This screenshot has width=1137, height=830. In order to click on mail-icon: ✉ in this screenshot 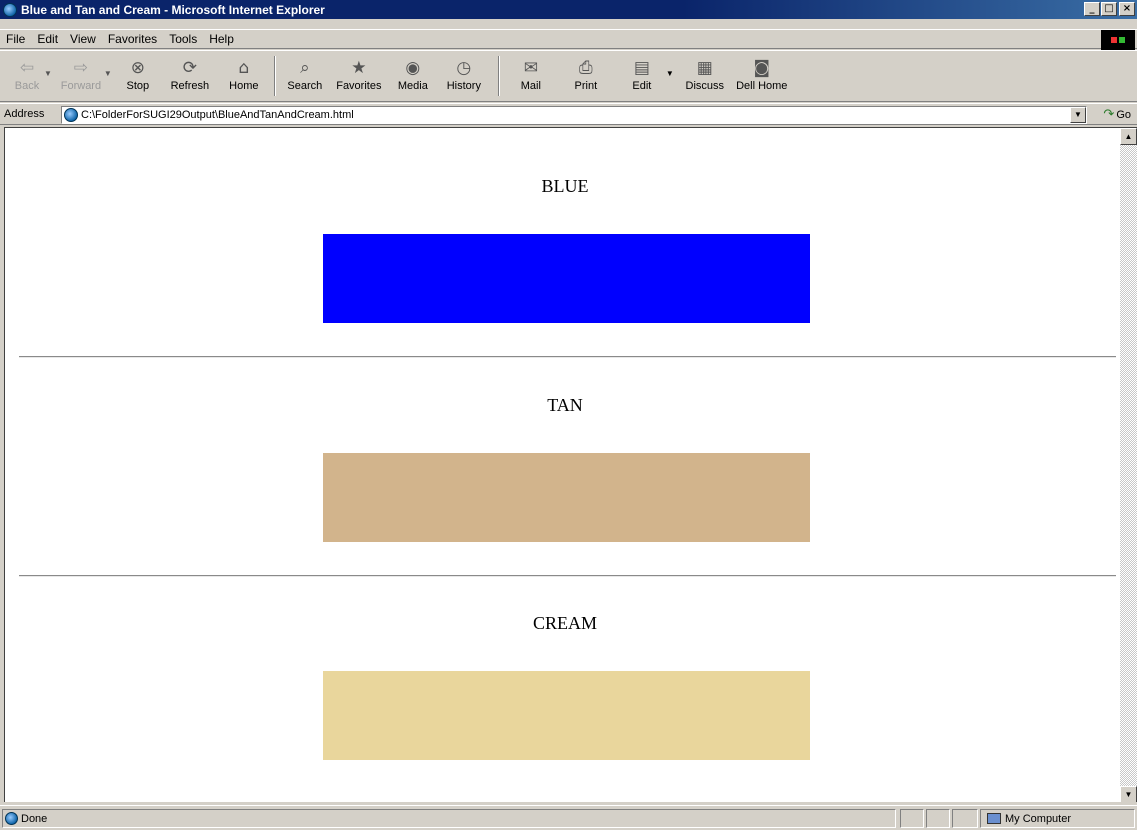, I will do `click(530, 68)`.